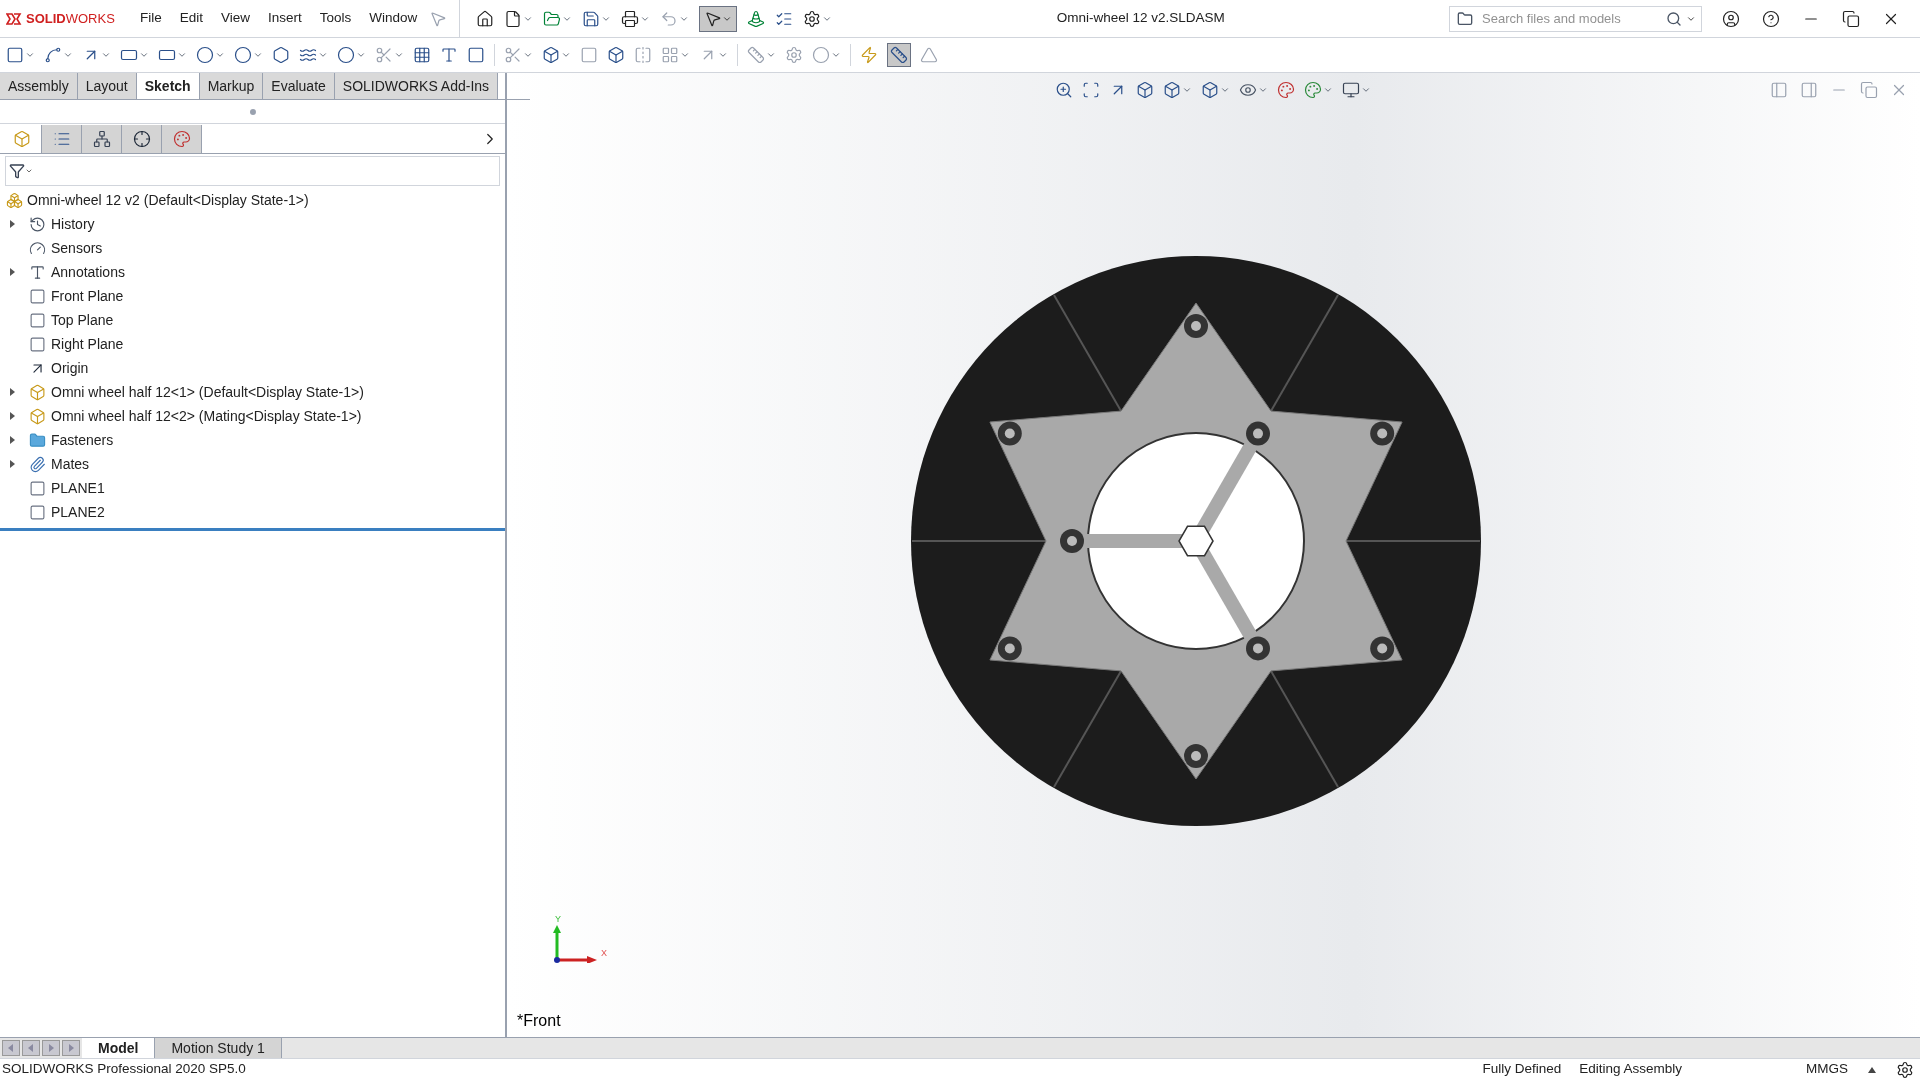  What do you see at coordinates (1851, 18) in the screenshot?
I see `restore-icon` at bounding box center [1851, 18].